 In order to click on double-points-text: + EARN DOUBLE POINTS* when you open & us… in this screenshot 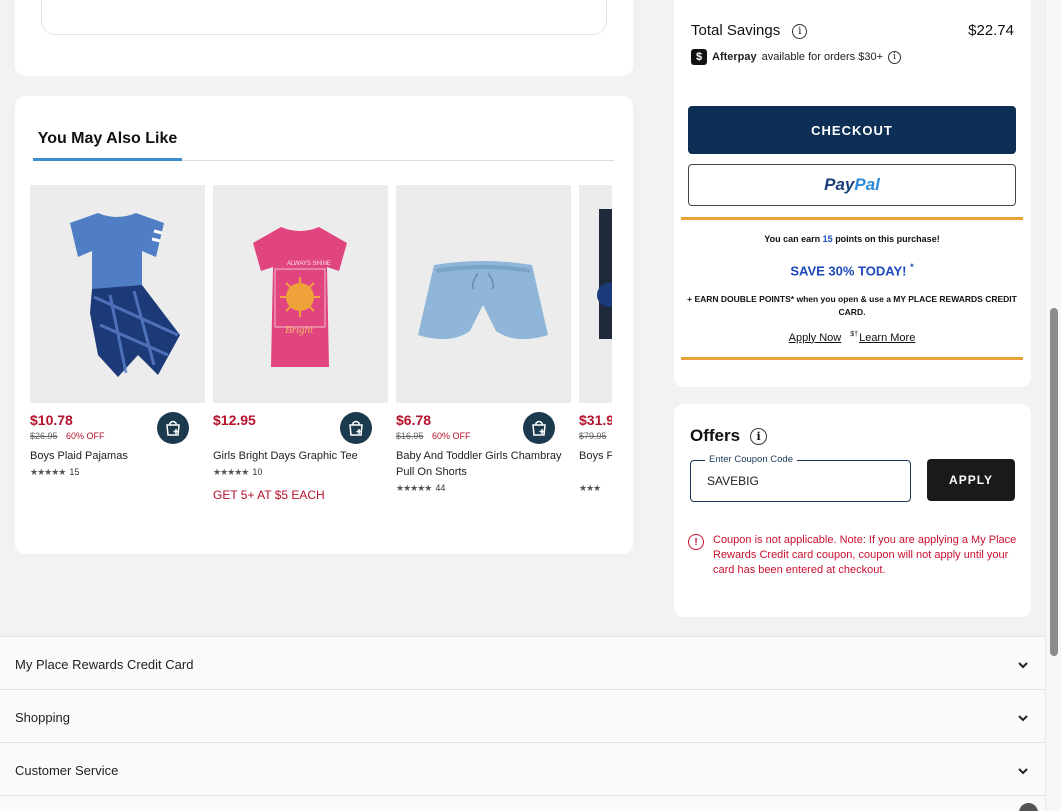, I will do `click(852, 305)`.